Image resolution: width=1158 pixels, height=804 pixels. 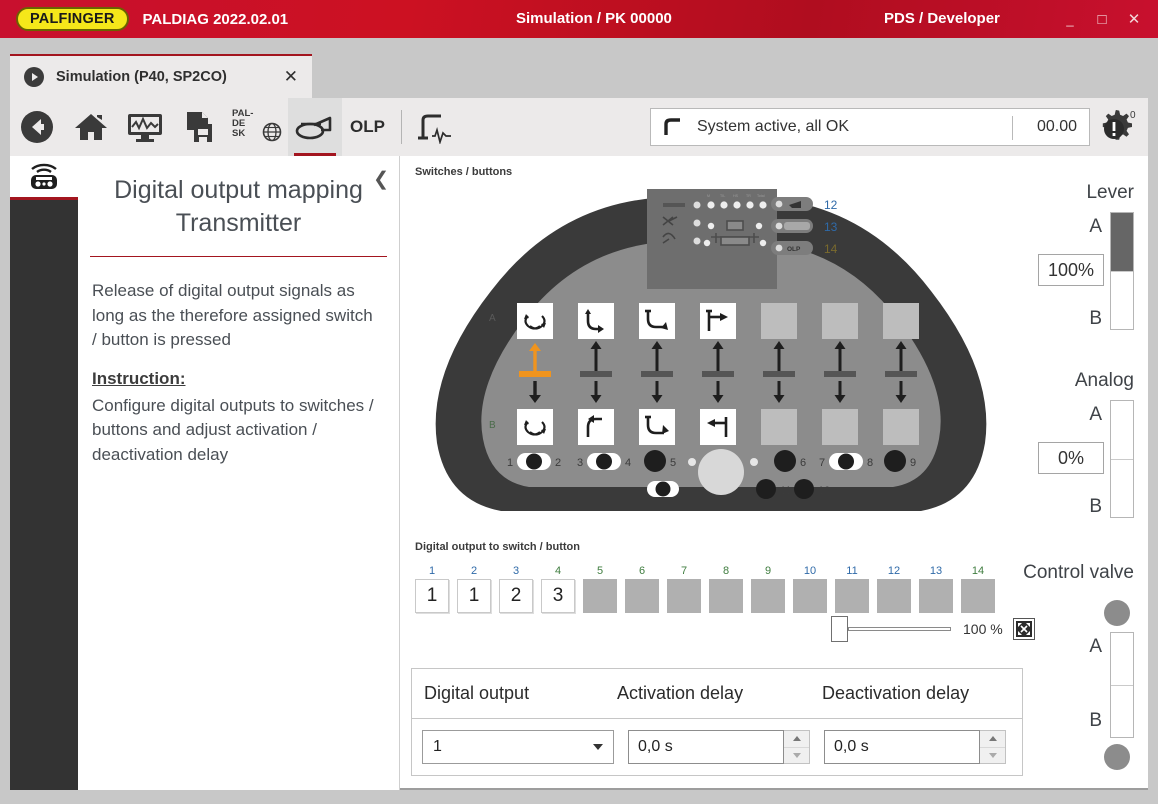 I want to click on mapping-cell-list: 1 1 2 1 3 2 4 3 5 6 7 8 9 10 11 12 13 14, so click(x=720, y=589).